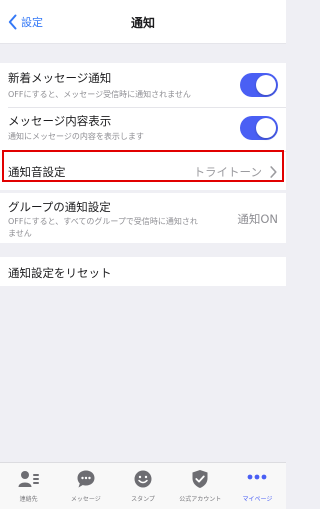 The height and width of the screenshot is (509, 320). Describe the element at coordinates (259, 85) in the screenshot. I see `new-message-notification-toggle` at that location.